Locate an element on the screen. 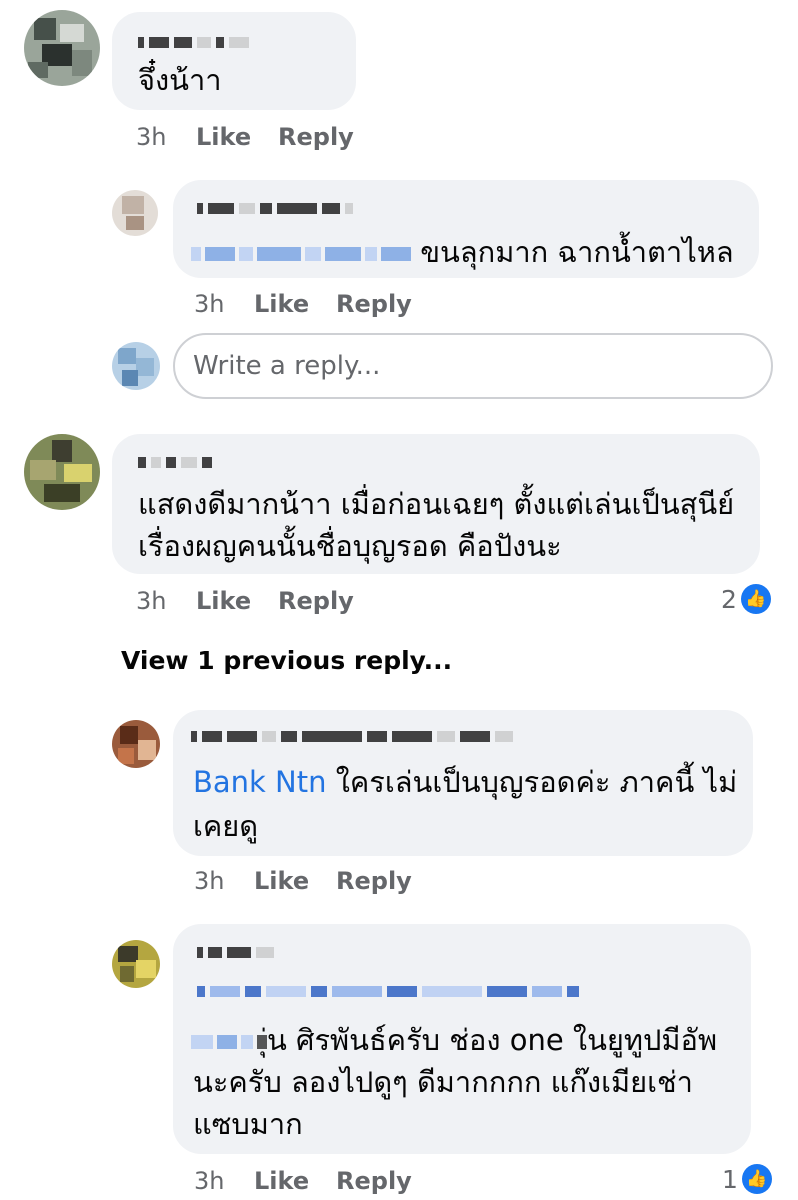 Image resolution: width=798 pixels, height=1200 pixels. comment-text: ขนลุกมาก ฉากน้ำตาไหล is located at coordinates (462, 252).